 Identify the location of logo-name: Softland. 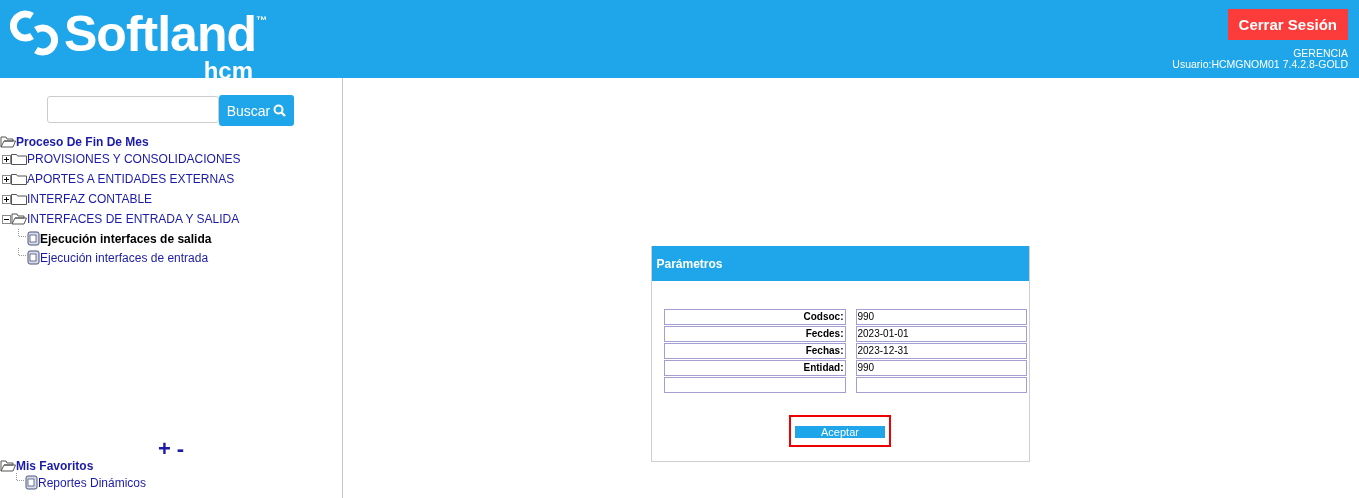
(160, 34).